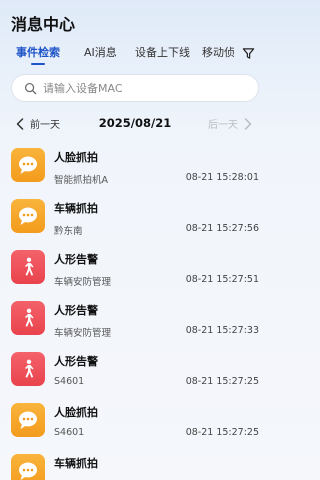  Describe the element at coordinates (222, 279) in the screenshot. I see `event-time: 08-21 15:27:51` at that location.